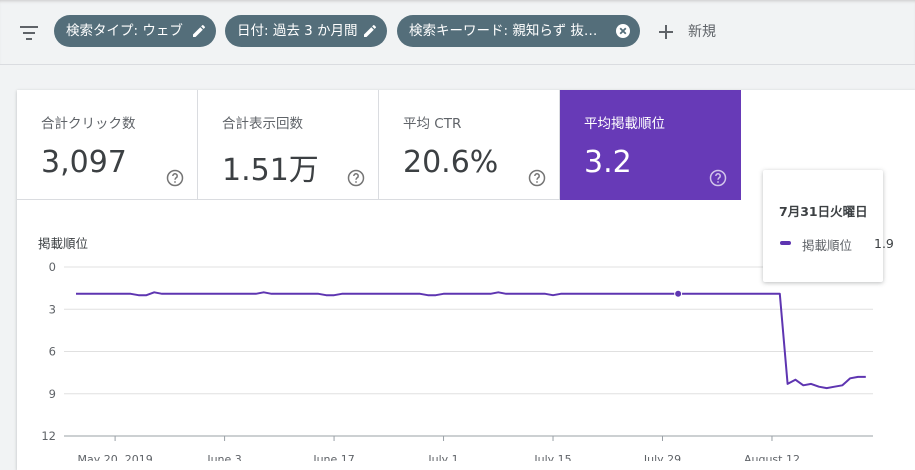  I want to click on x-tick-label: July 15, so click(552, 457).